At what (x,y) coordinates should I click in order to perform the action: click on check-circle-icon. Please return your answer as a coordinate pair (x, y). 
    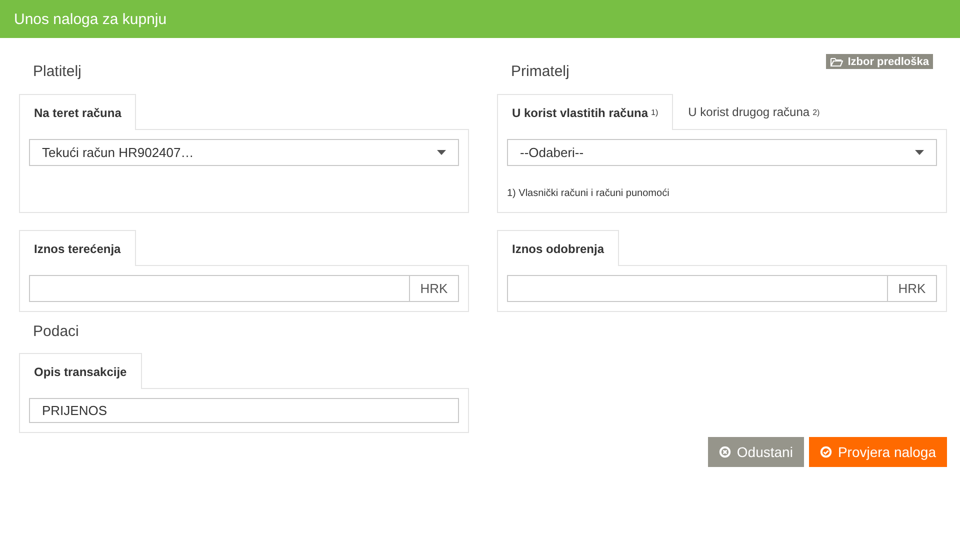
    Looking at the image, I should click on (826, 452).